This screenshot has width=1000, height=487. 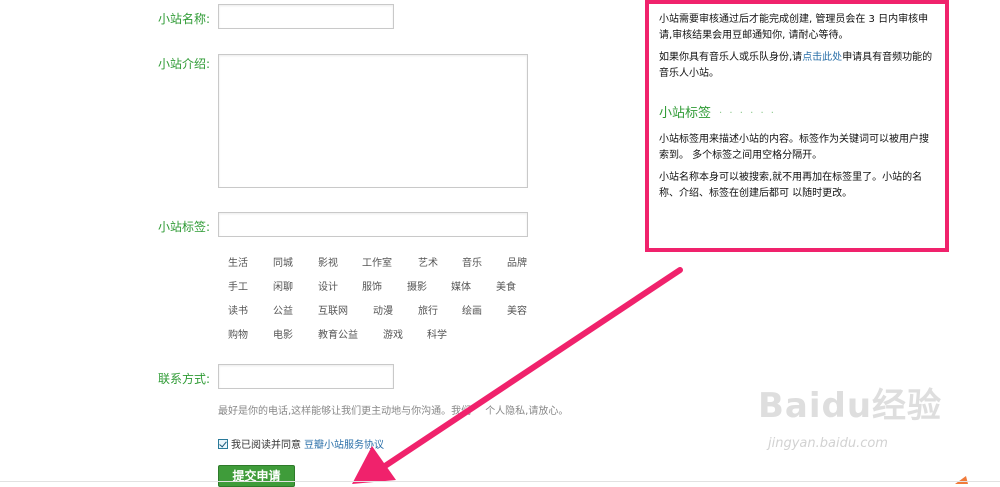 I want to click on watermark-url: jingyan.baidu.com, so click(x=828, y=443).